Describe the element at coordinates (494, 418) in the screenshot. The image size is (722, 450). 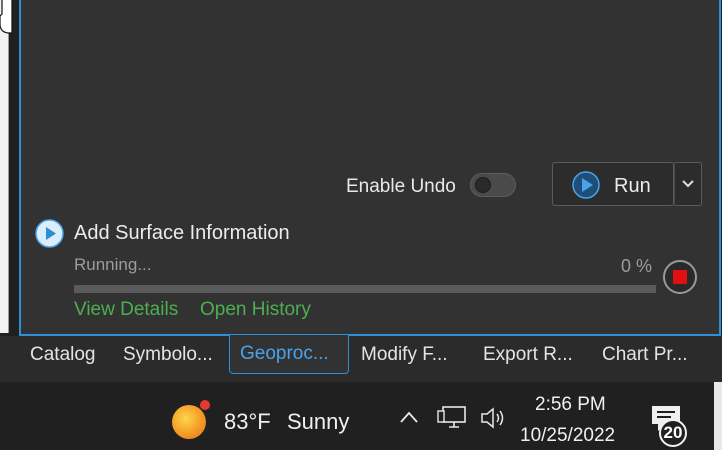
I see `volume-icon` at that location.